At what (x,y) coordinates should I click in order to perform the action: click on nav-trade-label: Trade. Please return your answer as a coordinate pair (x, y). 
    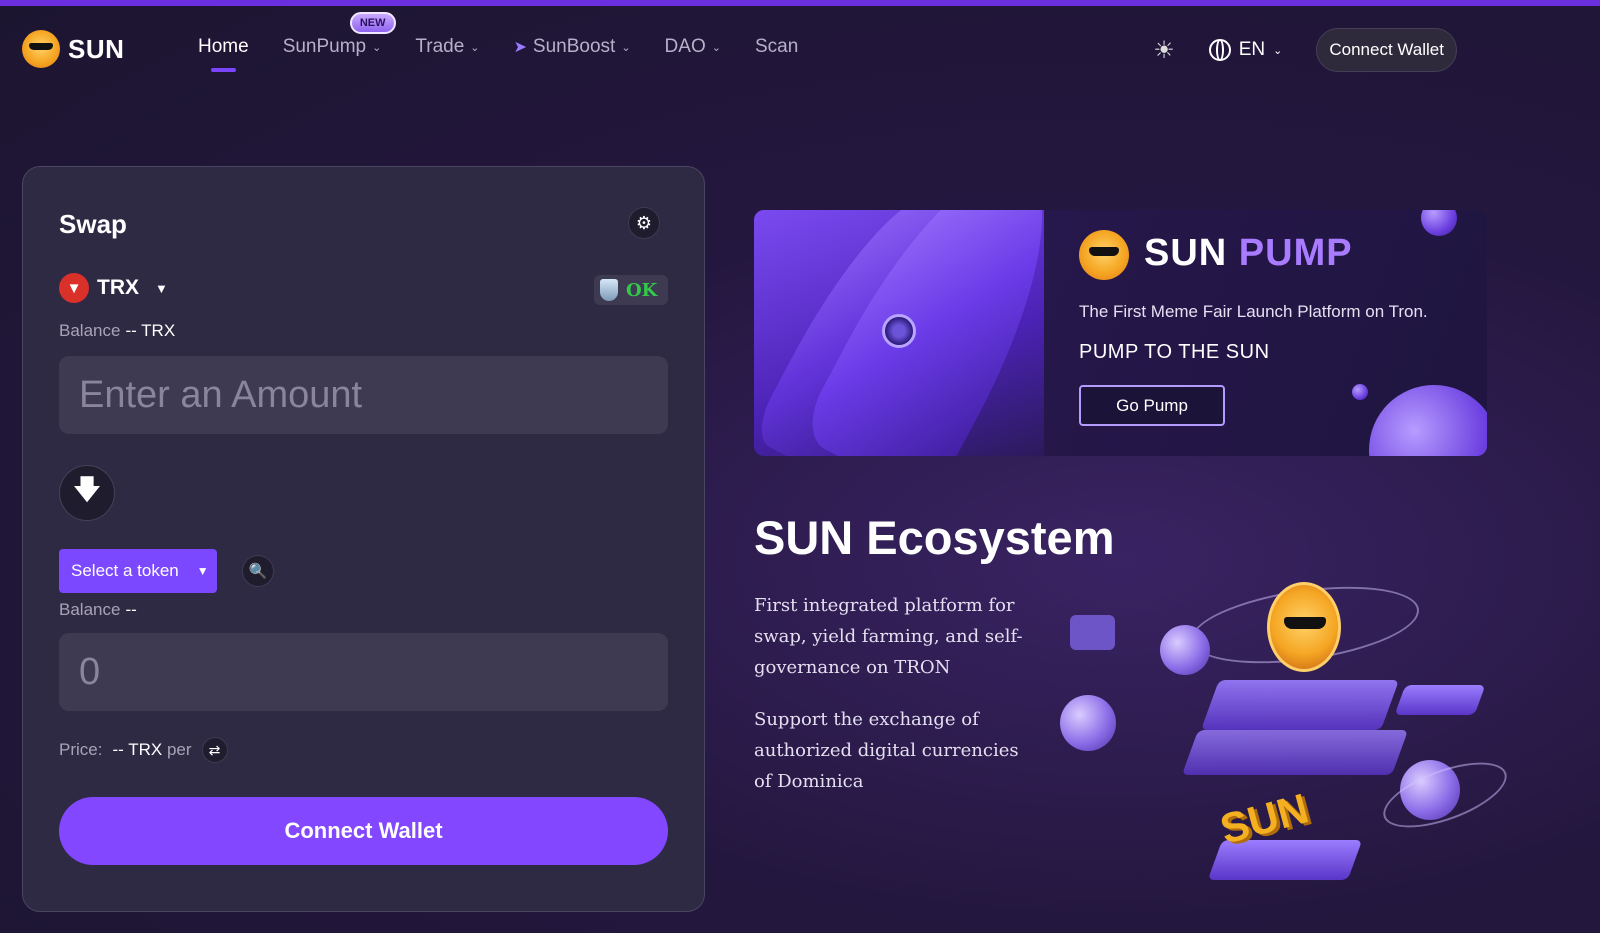
    Looking at the image, I should click on (440, 46).